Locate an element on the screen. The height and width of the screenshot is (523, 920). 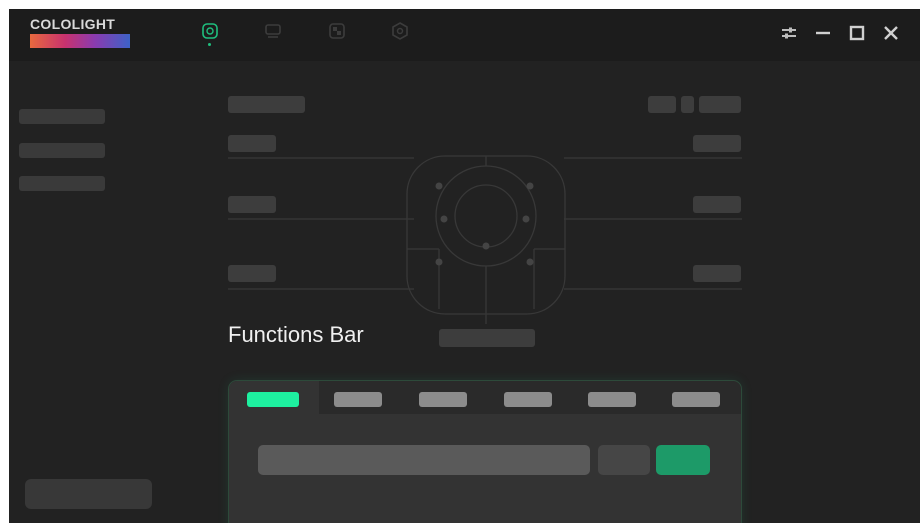
header-placeholder is located at coordinates (266, 104).